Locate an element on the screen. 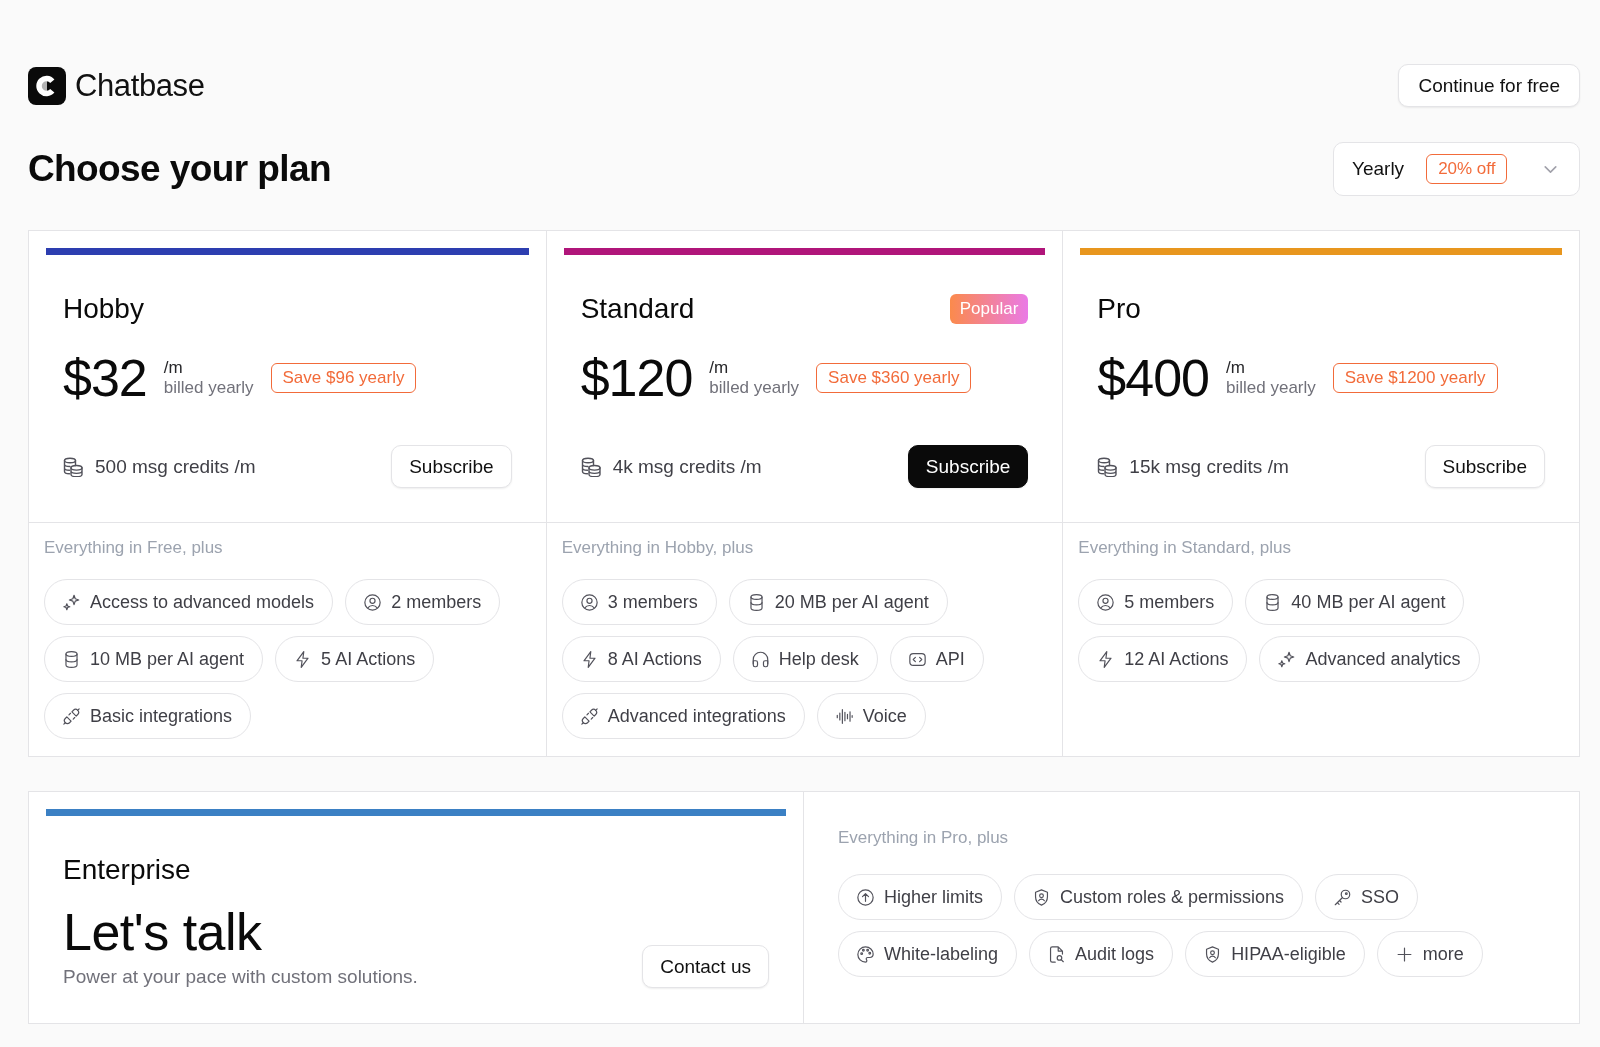  credits-label: 4k msg credits /m is located at coordinates (687, 466).